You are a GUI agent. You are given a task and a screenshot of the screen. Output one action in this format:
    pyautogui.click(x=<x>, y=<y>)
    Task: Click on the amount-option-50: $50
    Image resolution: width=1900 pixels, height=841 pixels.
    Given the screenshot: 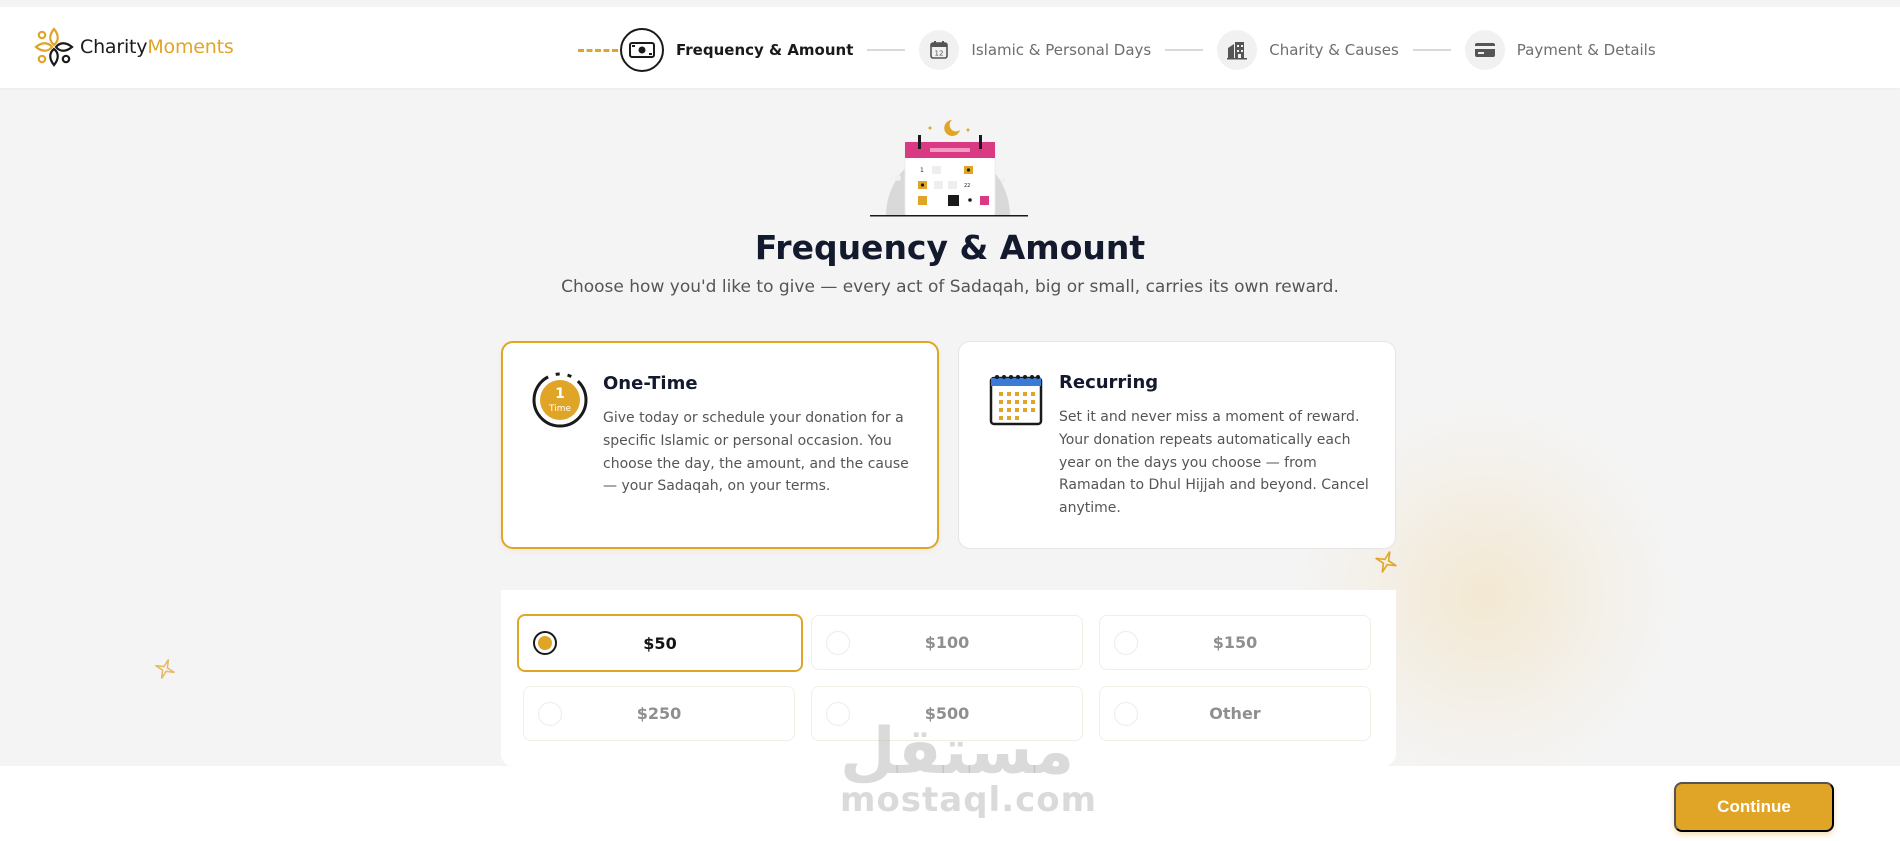 What is the action you would take?
    pyautogui.click(x=660, y=643)
    